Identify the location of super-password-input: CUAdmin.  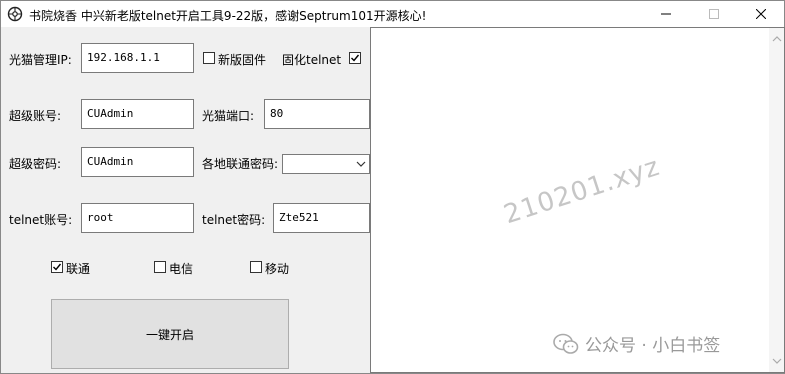
(137, 162).